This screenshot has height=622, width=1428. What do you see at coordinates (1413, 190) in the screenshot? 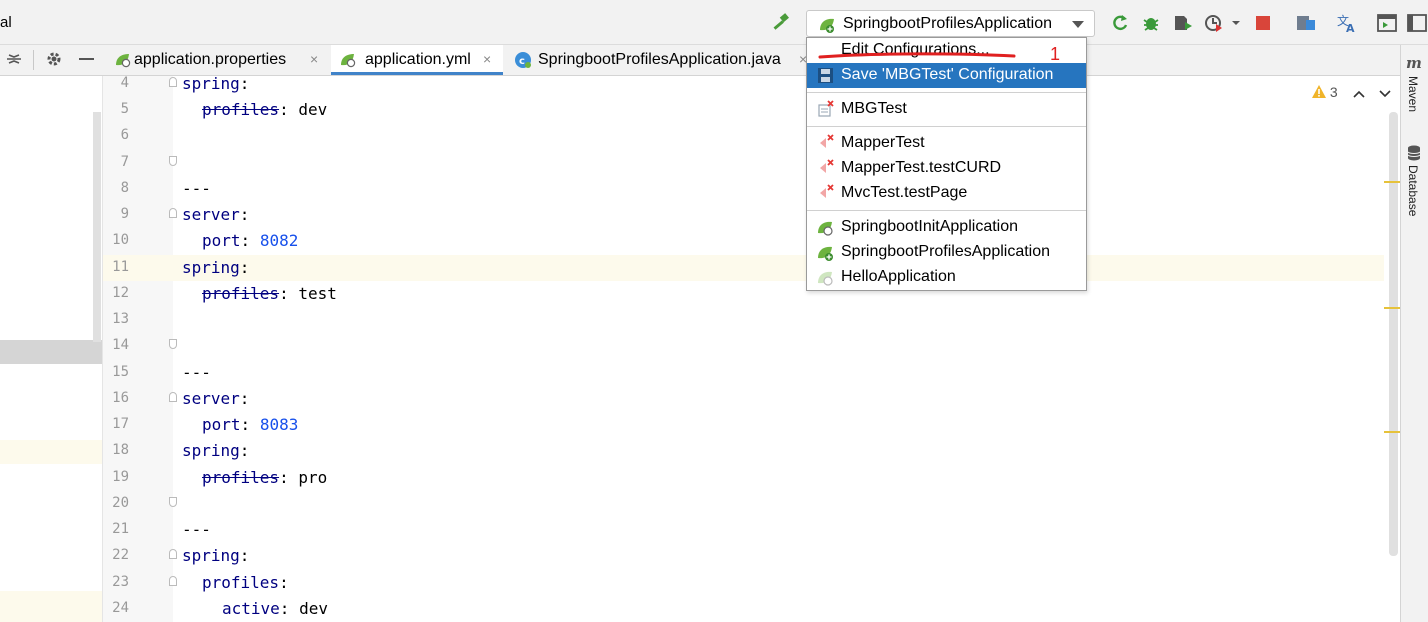
I see `database-tool-label: Database` at bounding box center [1413, 190].